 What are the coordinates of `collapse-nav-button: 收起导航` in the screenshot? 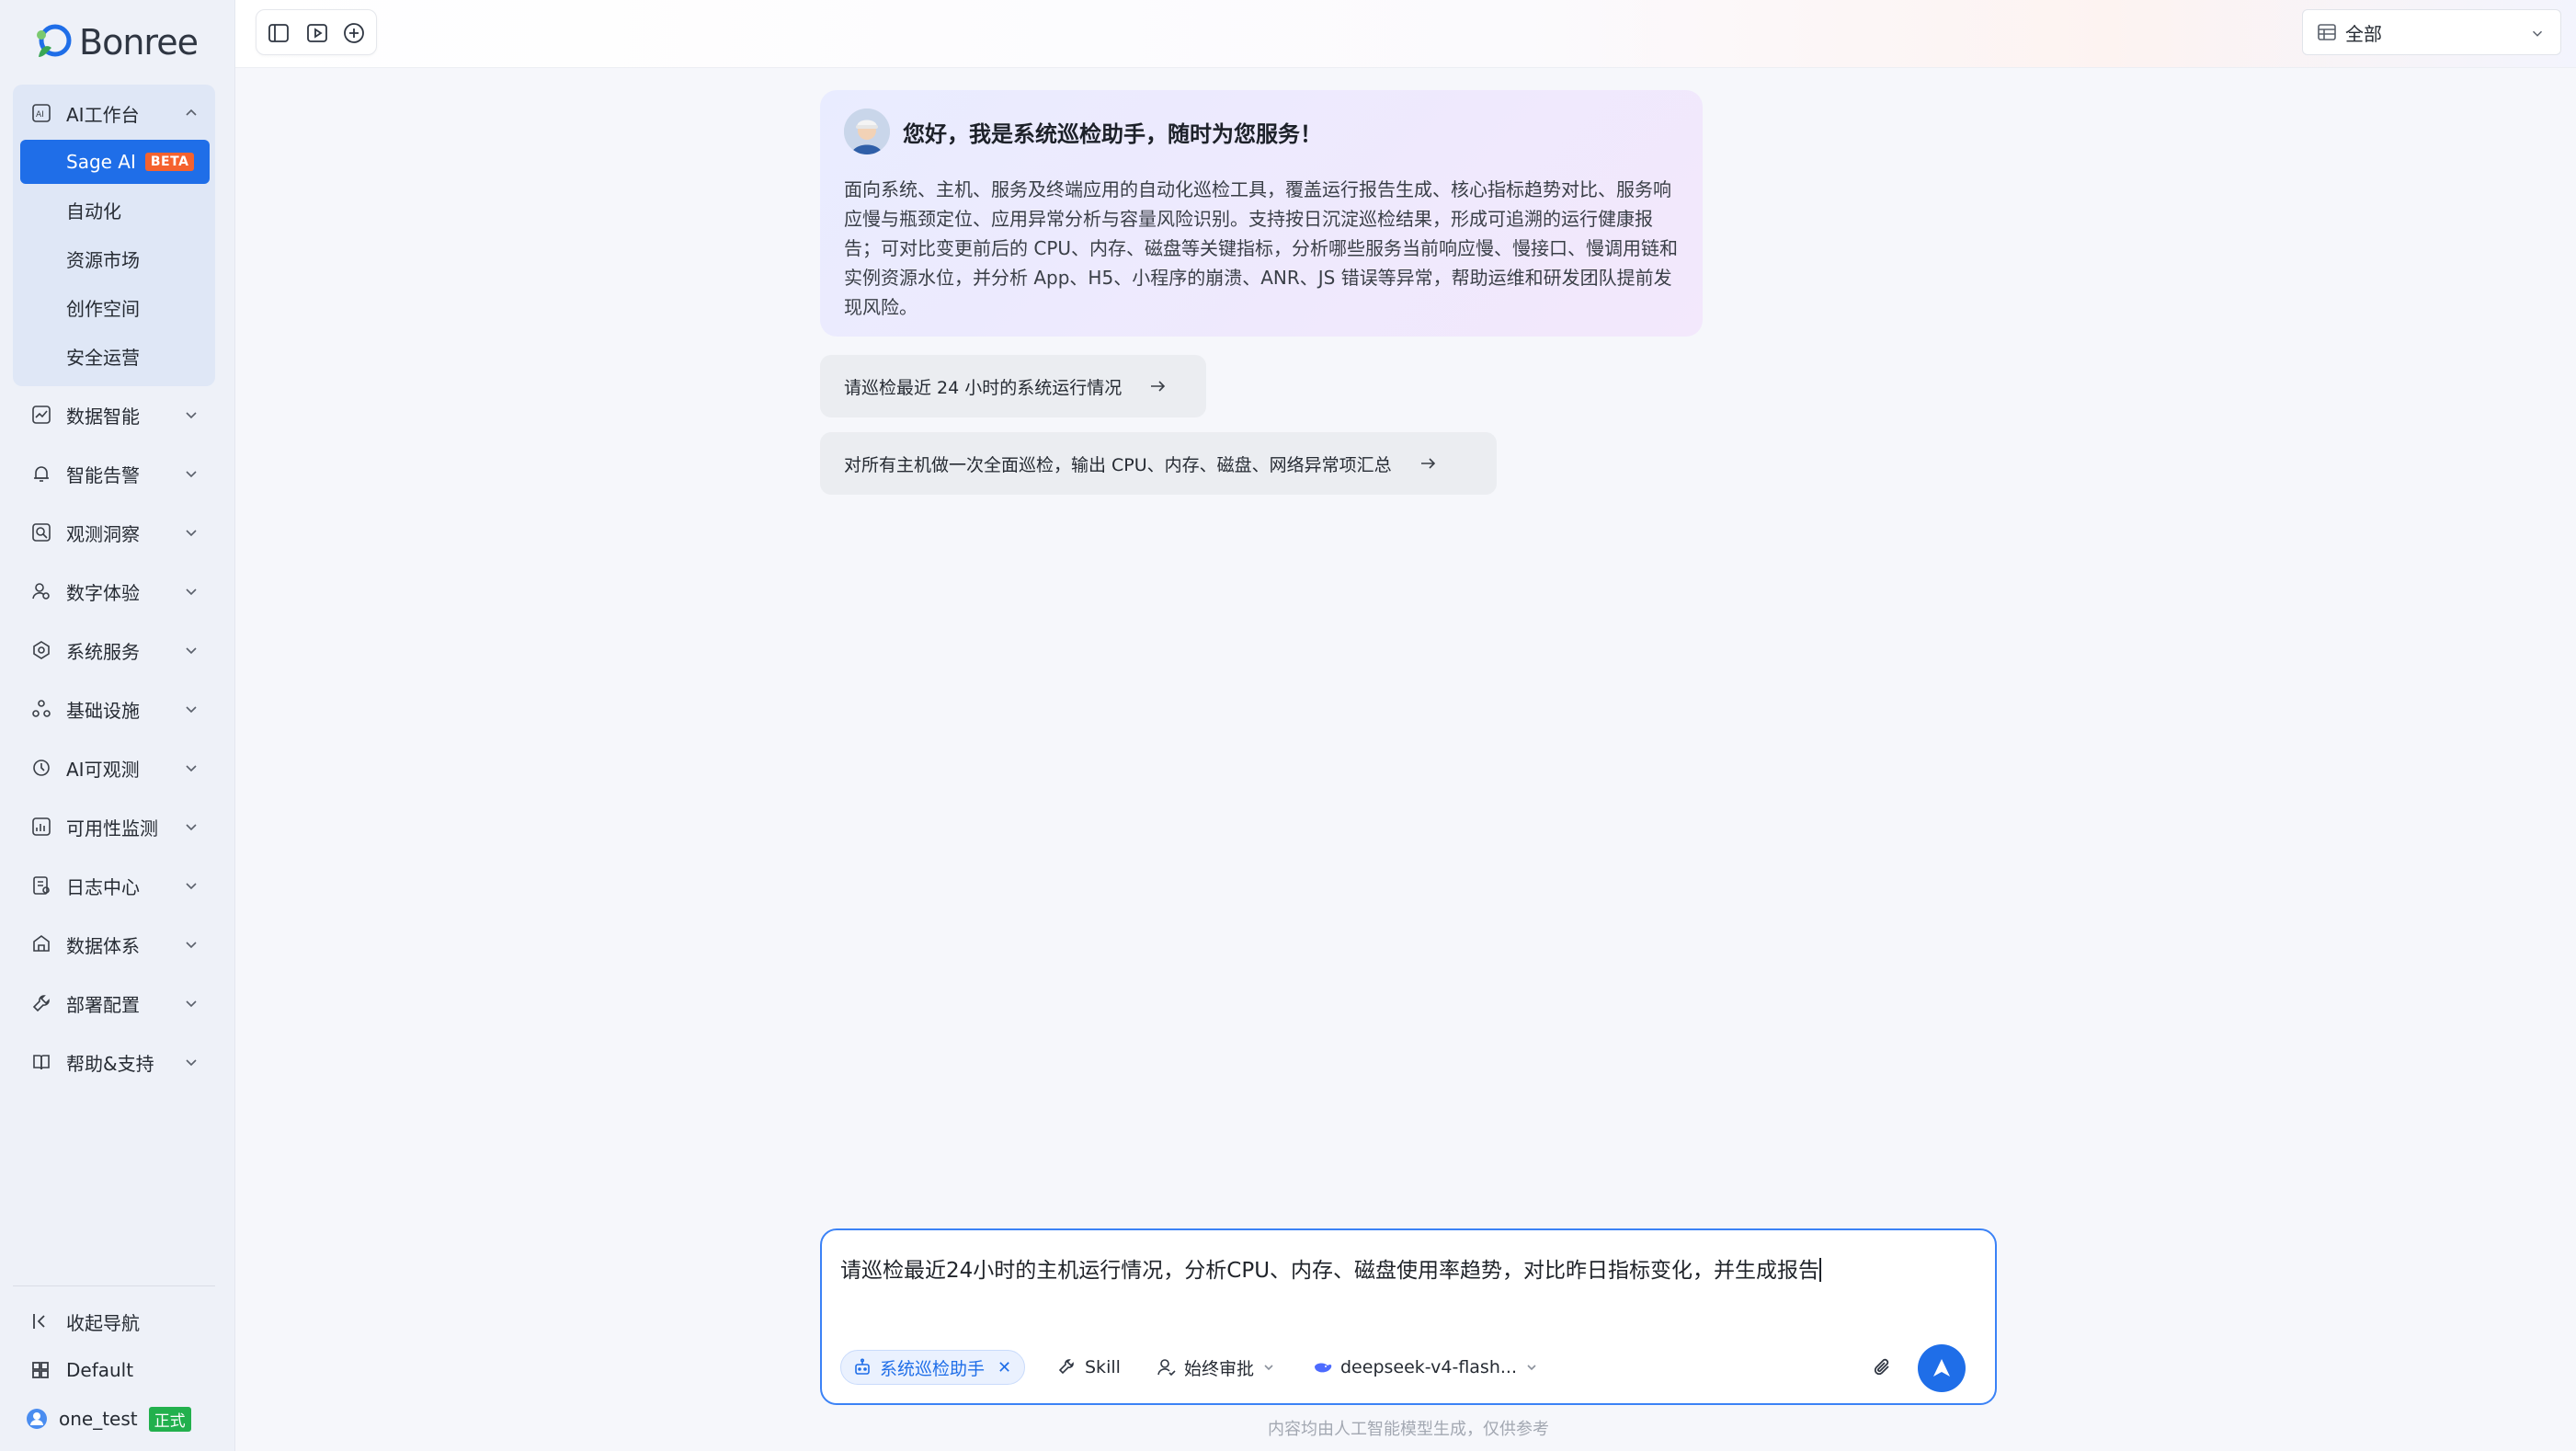 It's located at (84, 1321).